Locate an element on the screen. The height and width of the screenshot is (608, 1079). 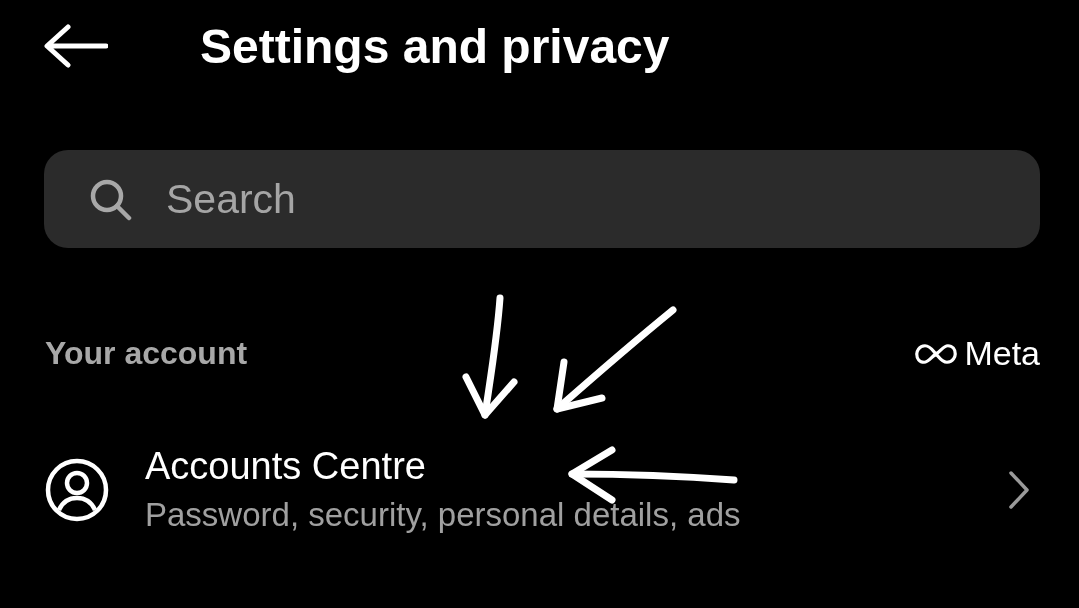
search-icon is located at coordinates (110, 199).